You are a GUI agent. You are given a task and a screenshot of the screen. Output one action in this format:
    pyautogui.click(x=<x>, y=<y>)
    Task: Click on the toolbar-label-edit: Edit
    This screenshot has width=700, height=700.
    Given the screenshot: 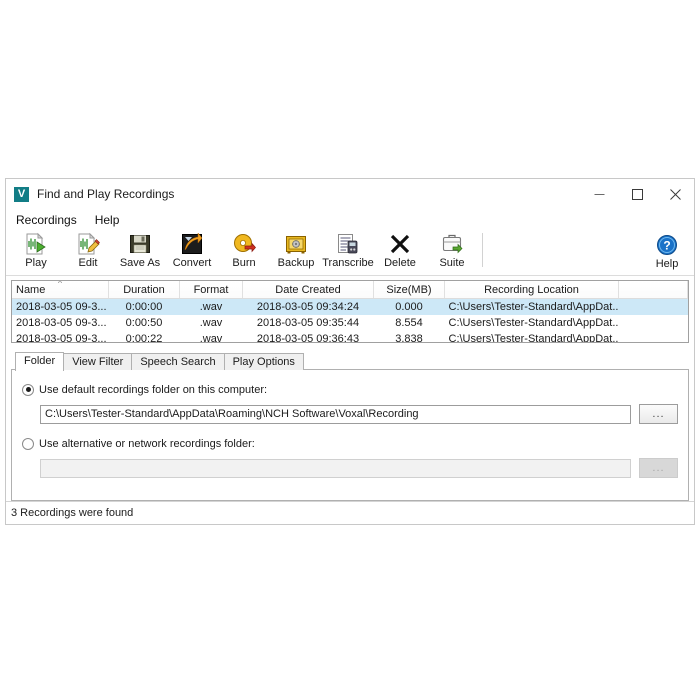 What is the action you would take?
    pyautogui.click(x=88, y=263)
    